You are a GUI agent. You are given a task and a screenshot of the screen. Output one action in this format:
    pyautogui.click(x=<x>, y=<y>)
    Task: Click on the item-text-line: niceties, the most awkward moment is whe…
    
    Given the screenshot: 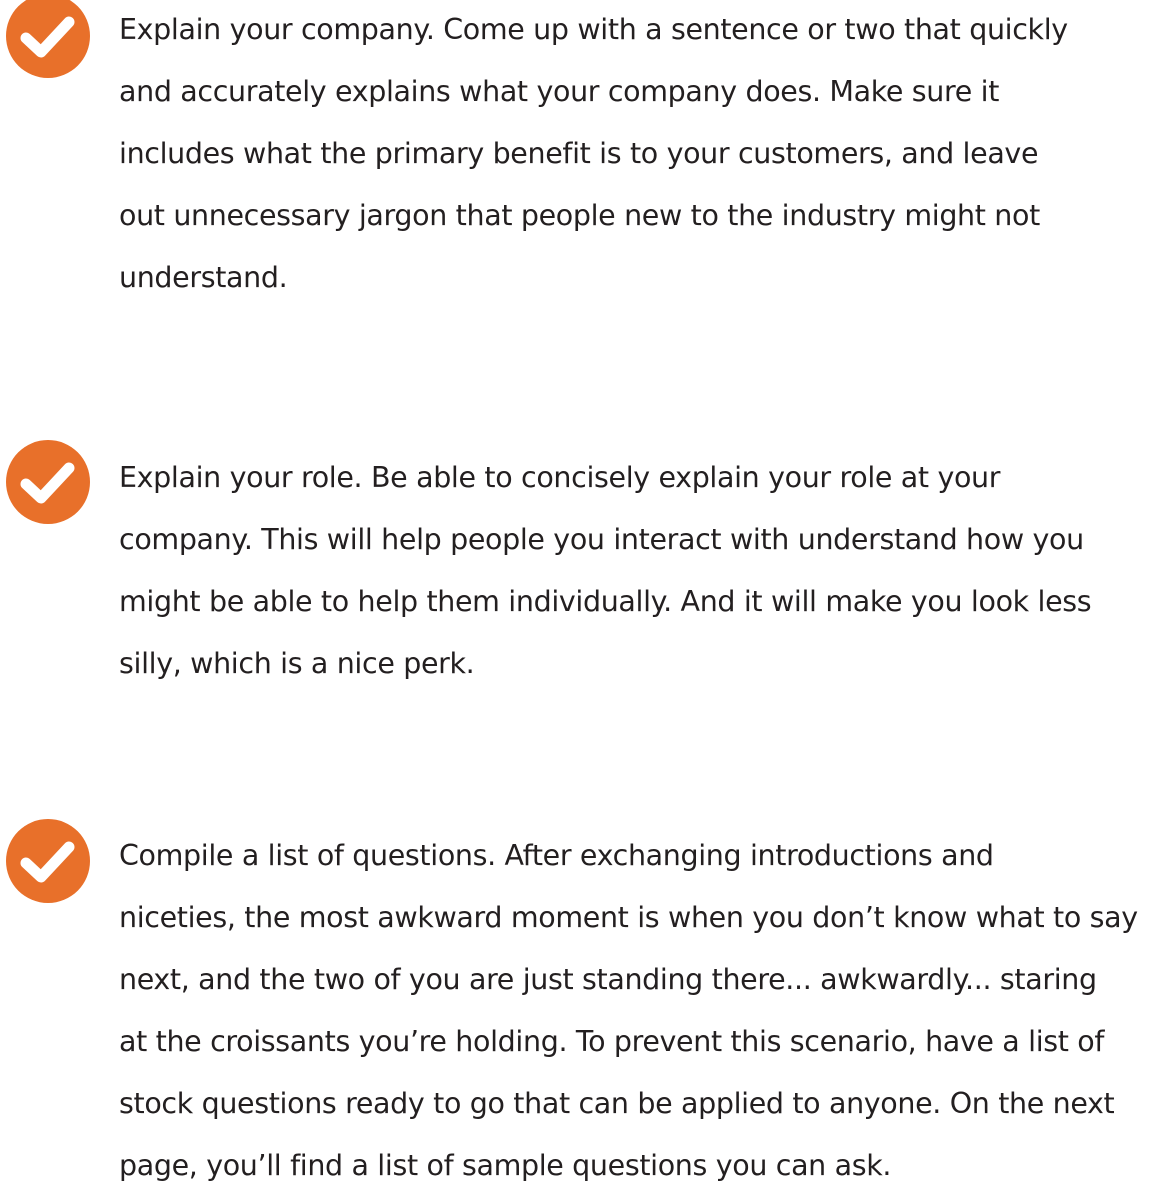 What is the action you would take?
    pyautogui.click(x=628, y=917)
    